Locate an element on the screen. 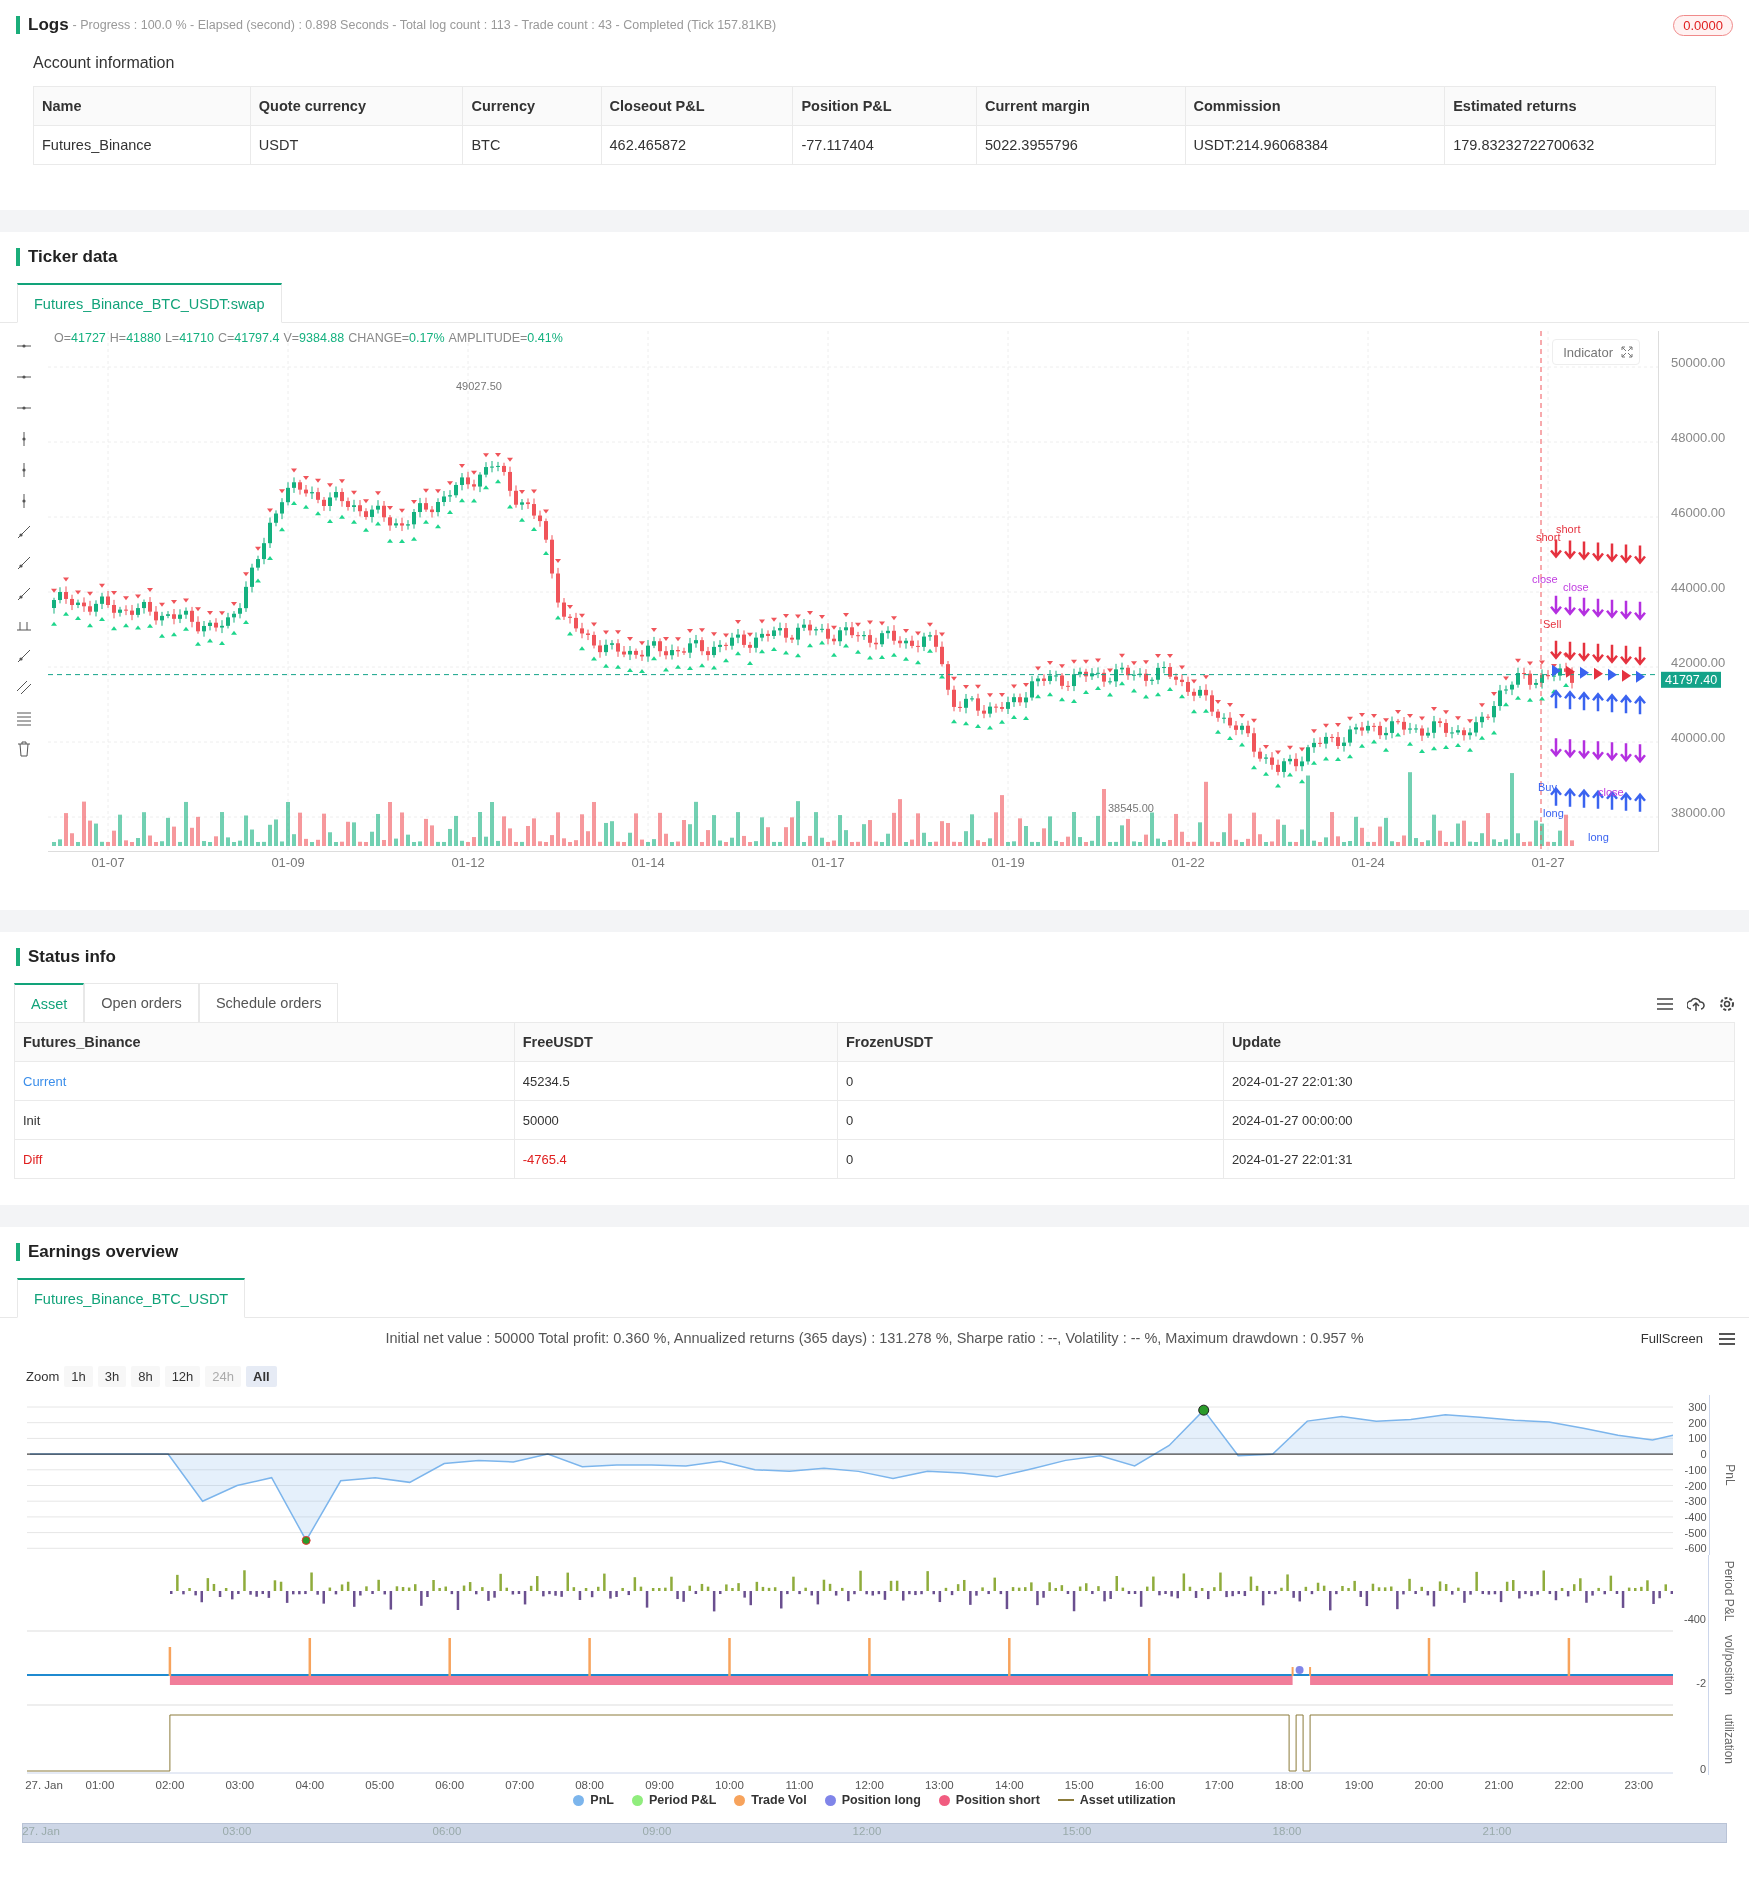 The image size is (1749, 1891). trade-label: long is located at coordinates (1553, 813).